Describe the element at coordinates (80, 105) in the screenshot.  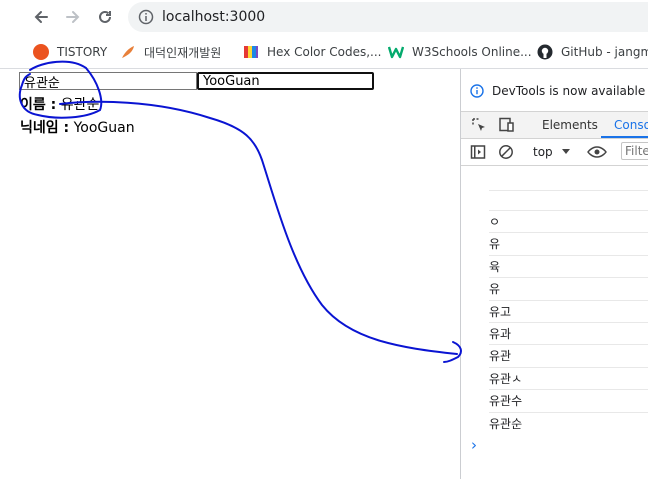
I see `name-value: 유관순` at that location.